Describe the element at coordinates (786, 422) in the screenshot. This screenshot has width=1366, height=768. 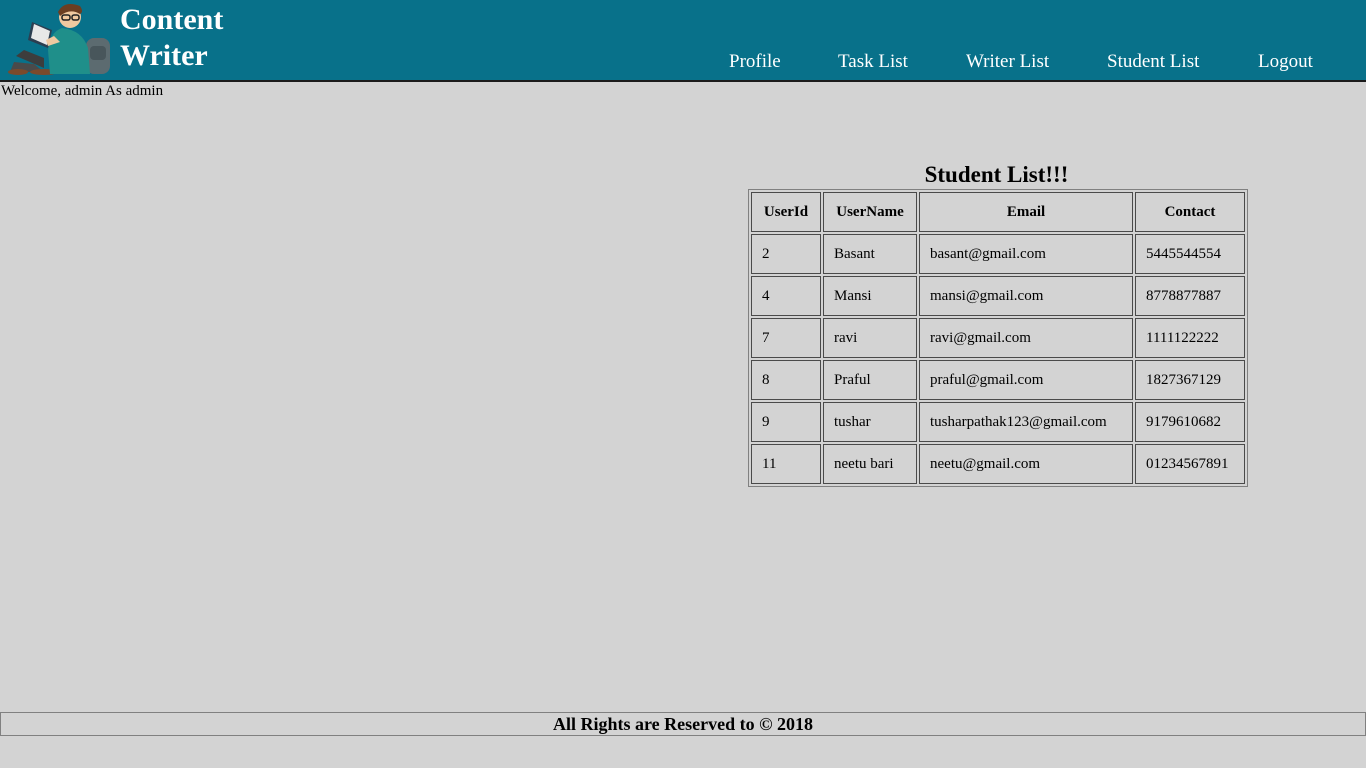
I see `cell-userid: 9` at that location.